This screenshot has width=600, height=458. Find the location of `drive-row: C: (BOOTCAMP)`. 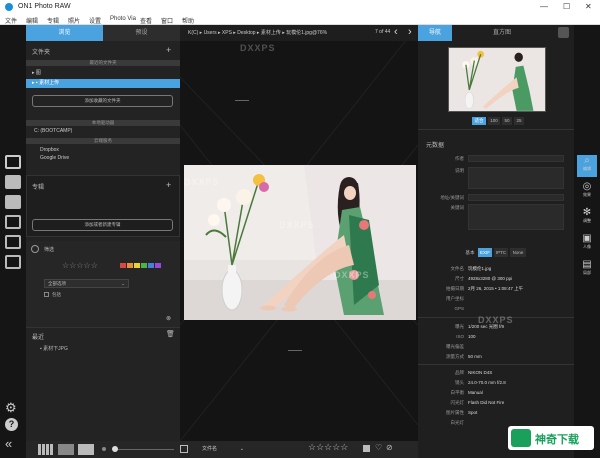

drive-row: C: (BOOTCAMP) is located at coordinates (103, 131).